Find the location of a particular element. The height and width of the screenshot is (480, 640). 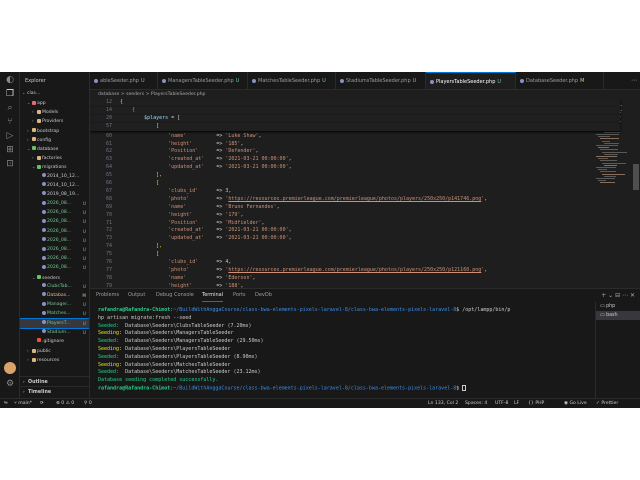

tree-item: › Providers is located at coordinates (54, 120).